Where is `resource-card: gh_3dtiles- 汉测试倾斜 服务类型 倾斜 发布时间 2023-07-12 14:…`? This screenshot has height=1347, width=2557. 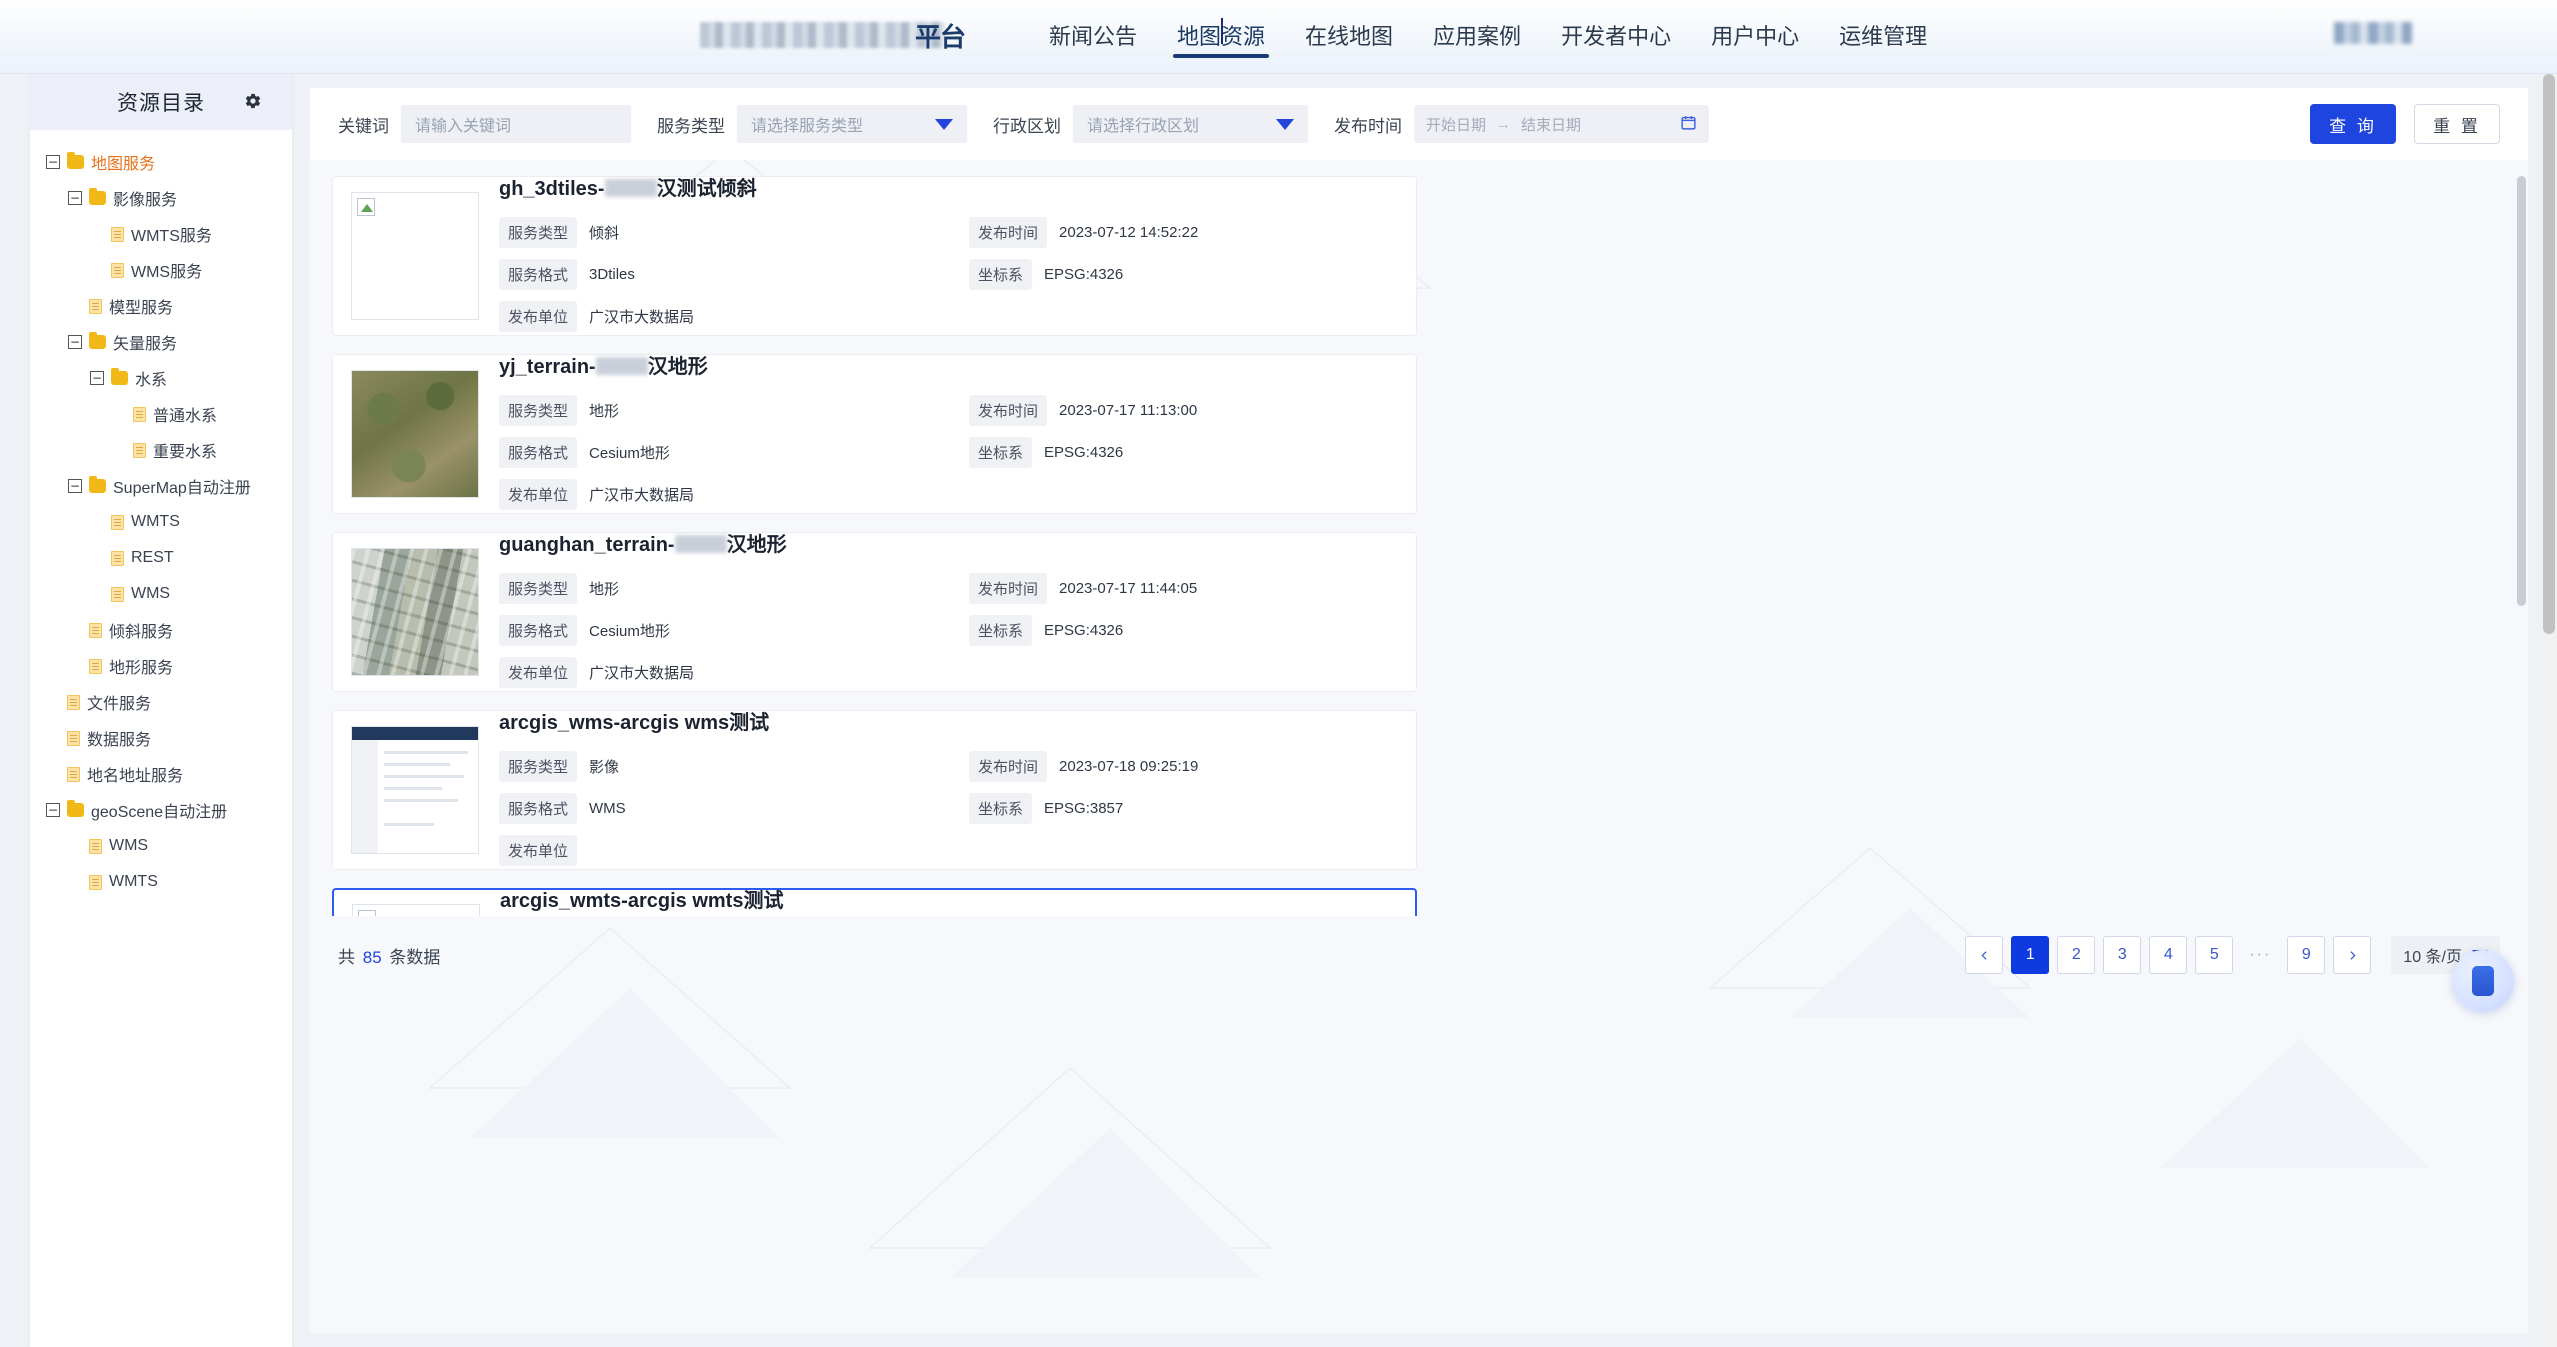
resource-card: gh_3dtiles- 汉测试倾斜 服务类型 倾斜 发布时间 2023-07-12 14:… is located at coordinates (874, 256).